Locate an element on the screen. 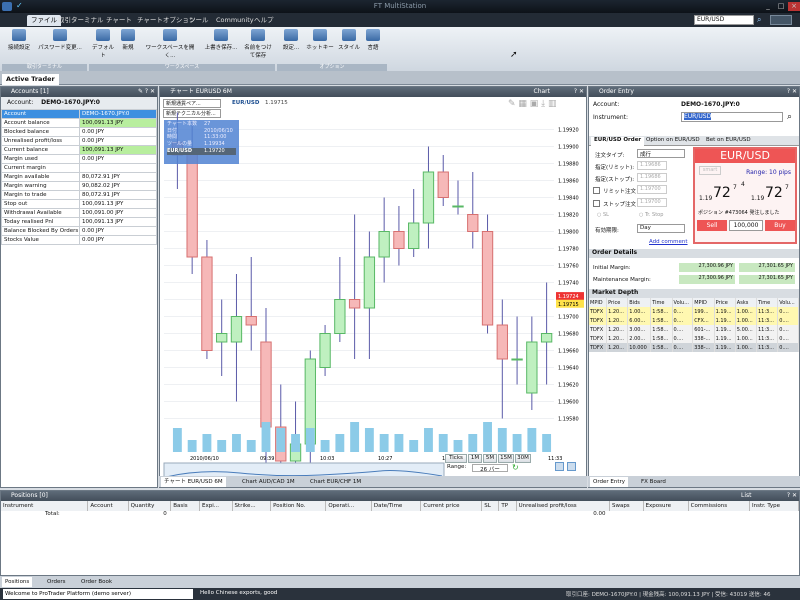  tab-chart-eurusd: チャート EUR/USD 6M is located at coordinates (193, 482).